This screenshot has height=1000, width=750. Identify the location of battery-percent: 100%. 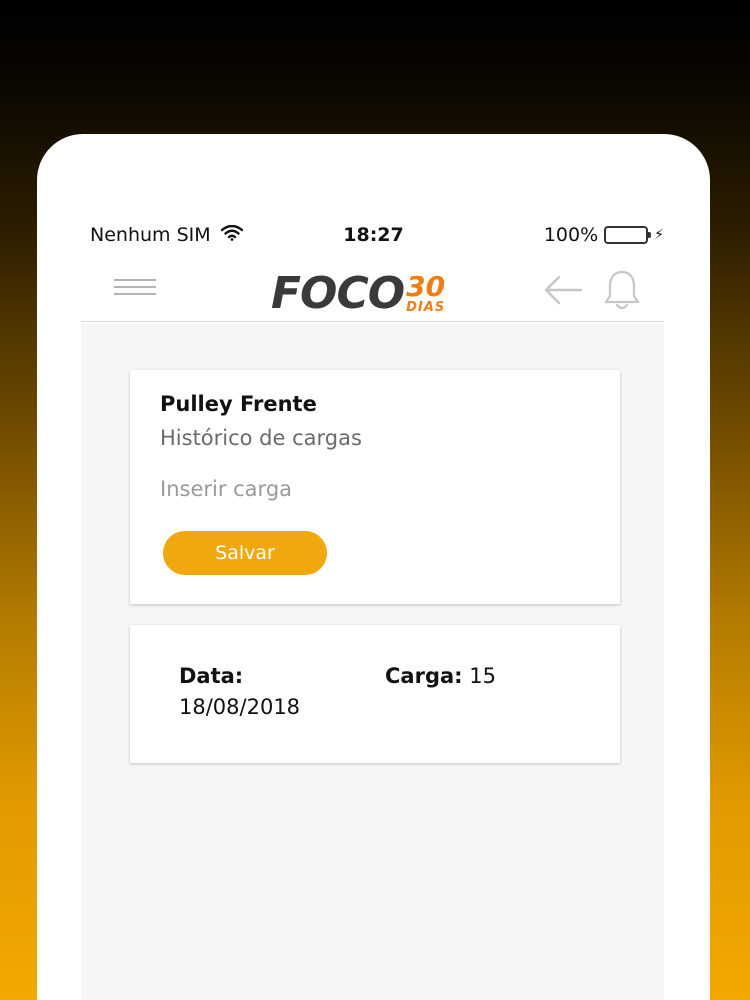
(571, 235).